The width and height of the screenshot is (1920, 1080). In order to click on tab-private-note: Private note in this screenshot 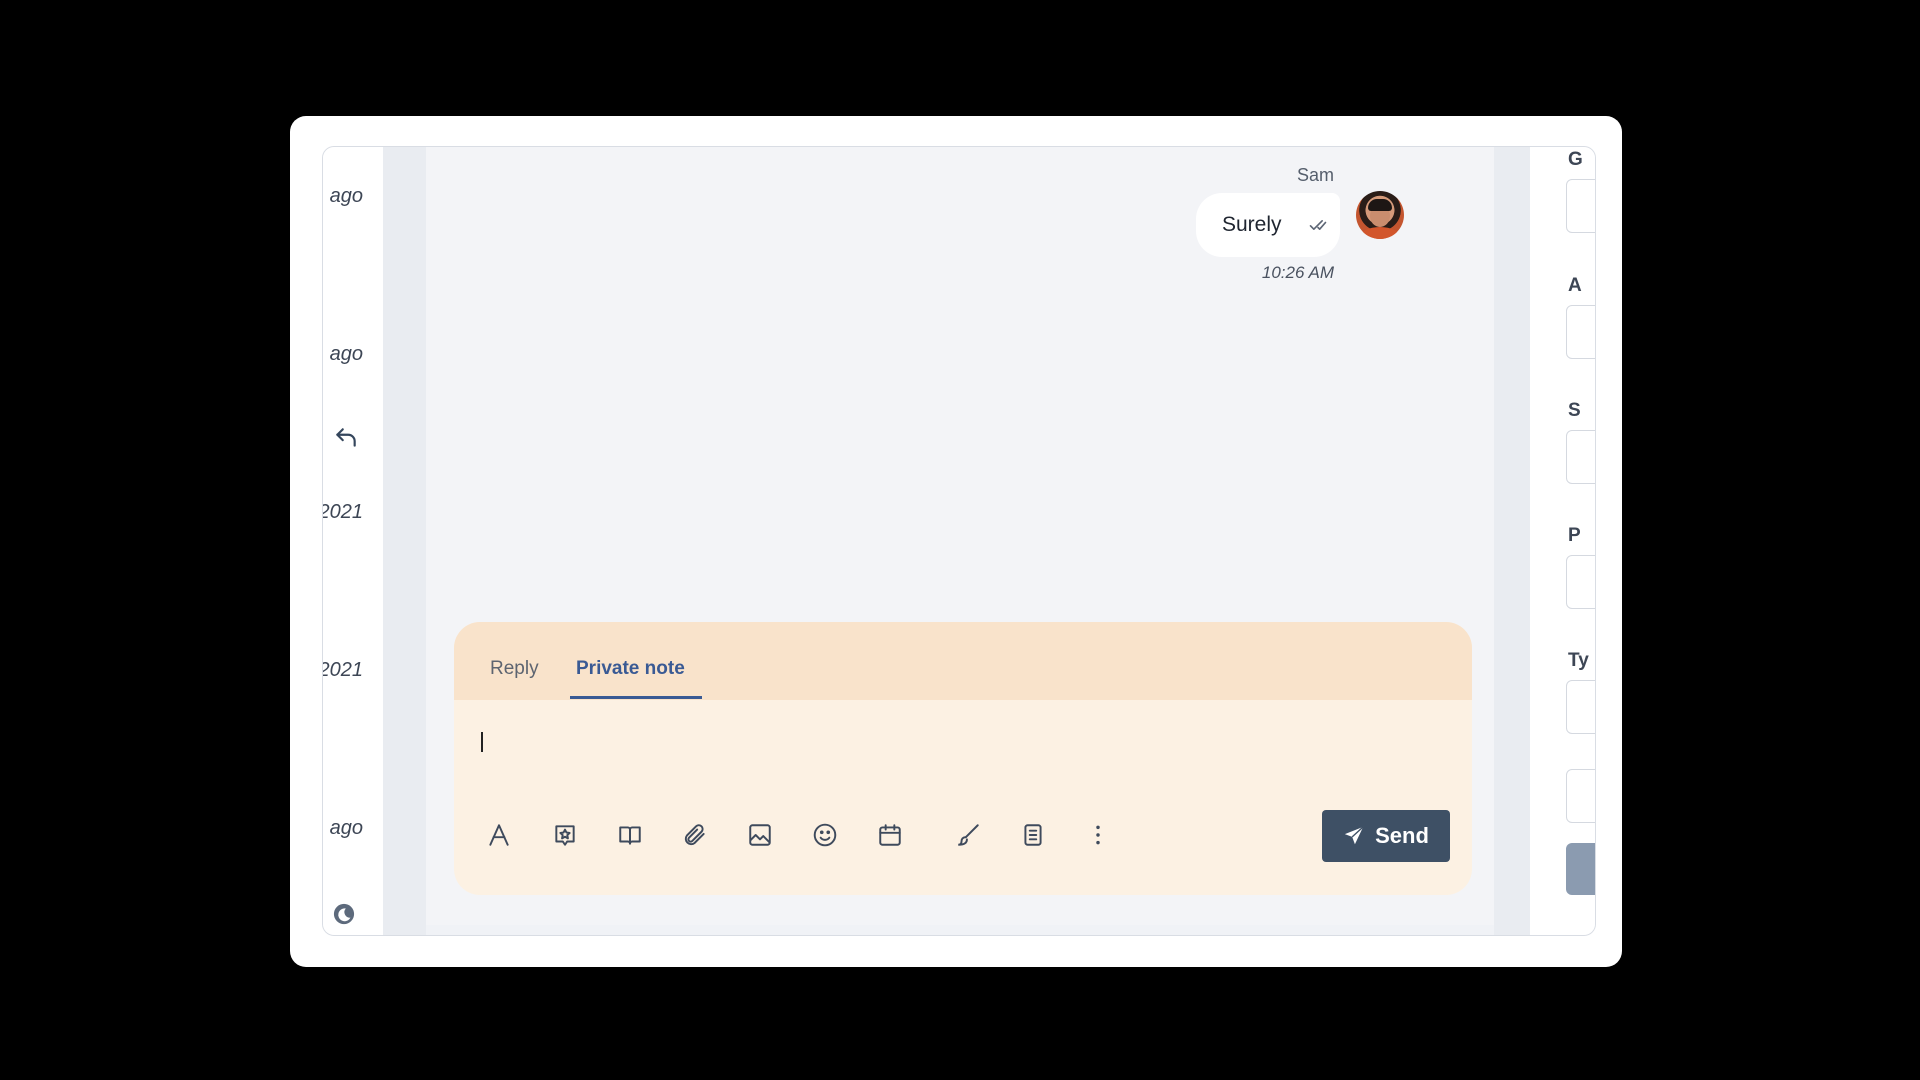, I will do `click(630, 669)`.